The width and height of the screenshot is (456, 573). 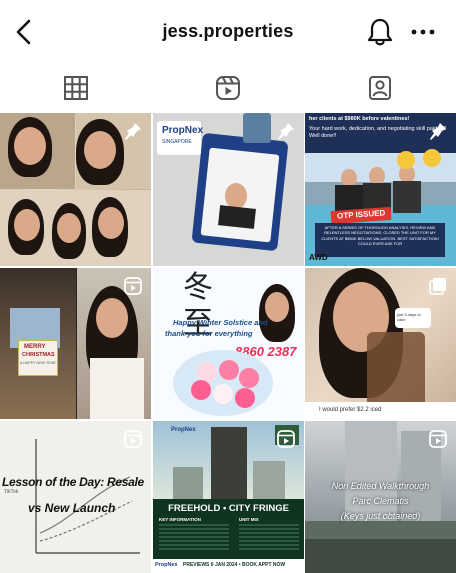 I want to click on post-text: vs New Launch, so click(x=72, y=508).